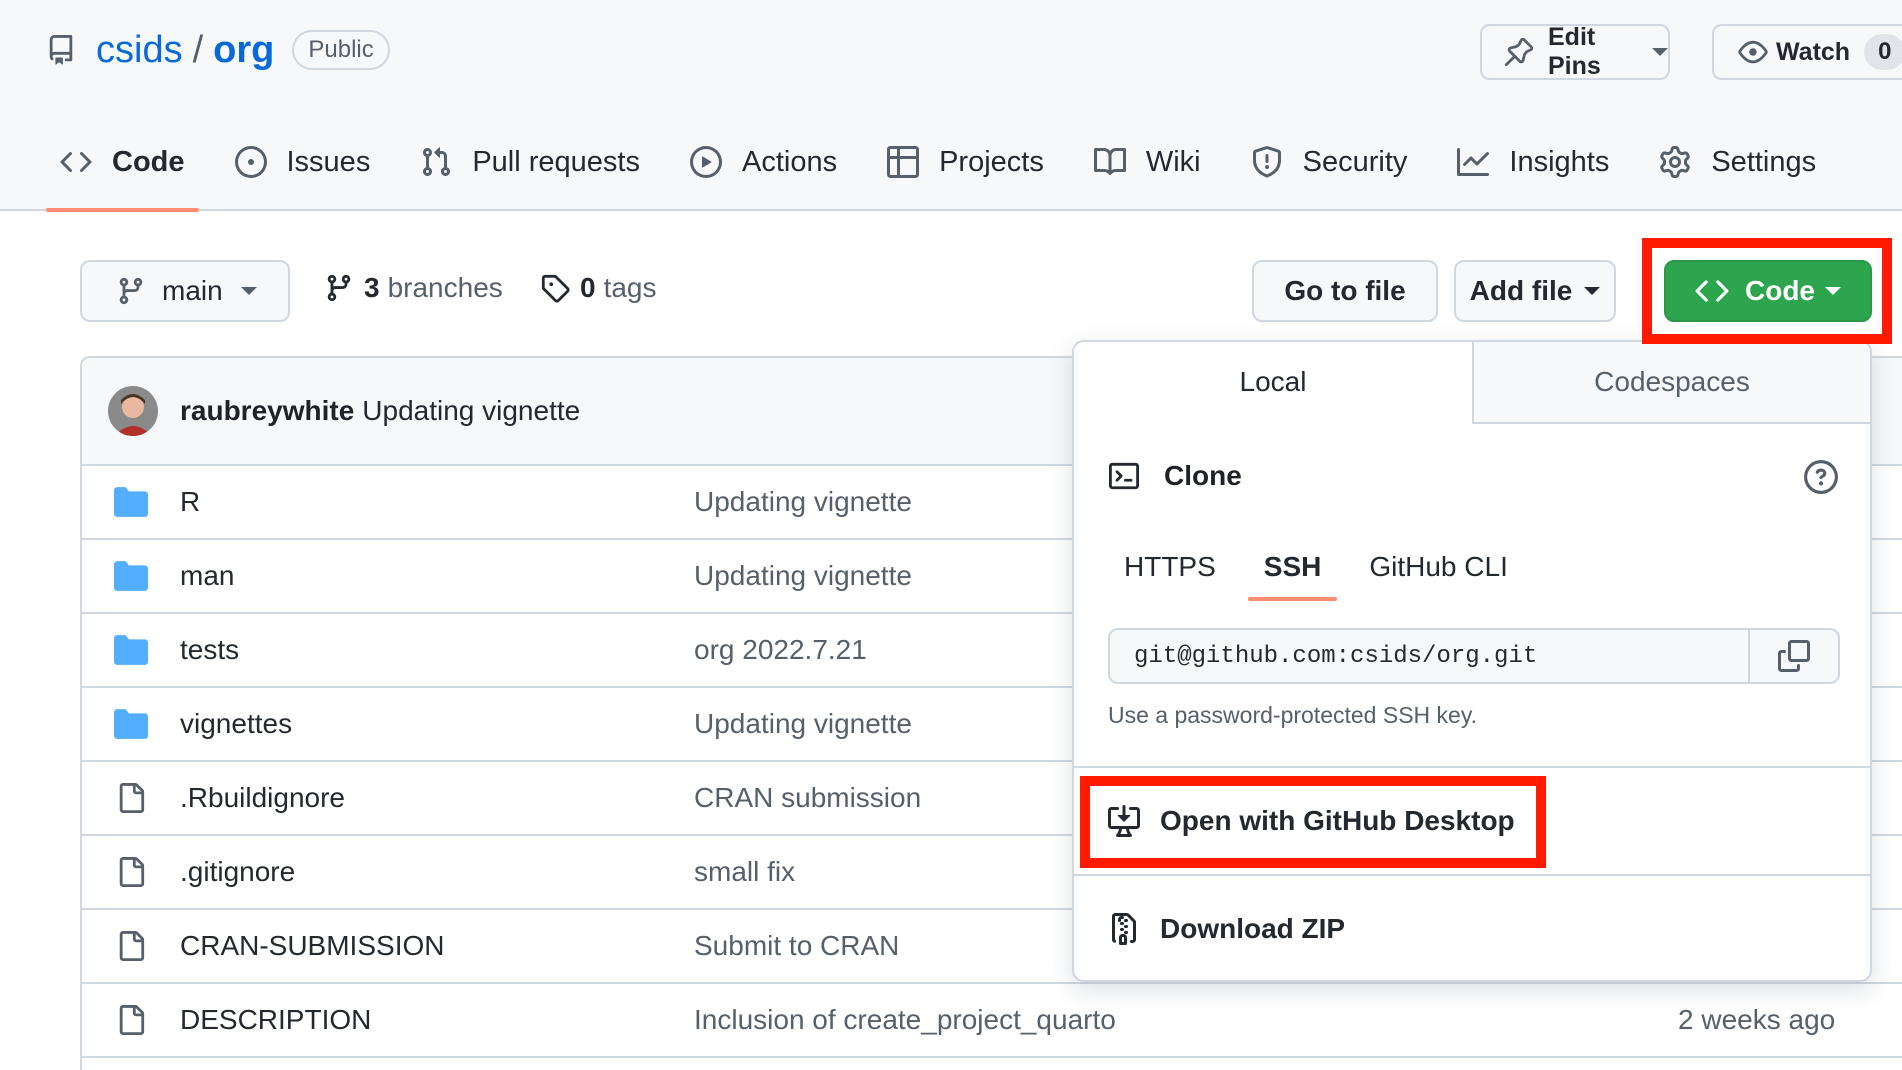 The width and height of the screenshot is (1902, 1070). I want to click on go-to-file-button: Go to file, so click(1345, 291).